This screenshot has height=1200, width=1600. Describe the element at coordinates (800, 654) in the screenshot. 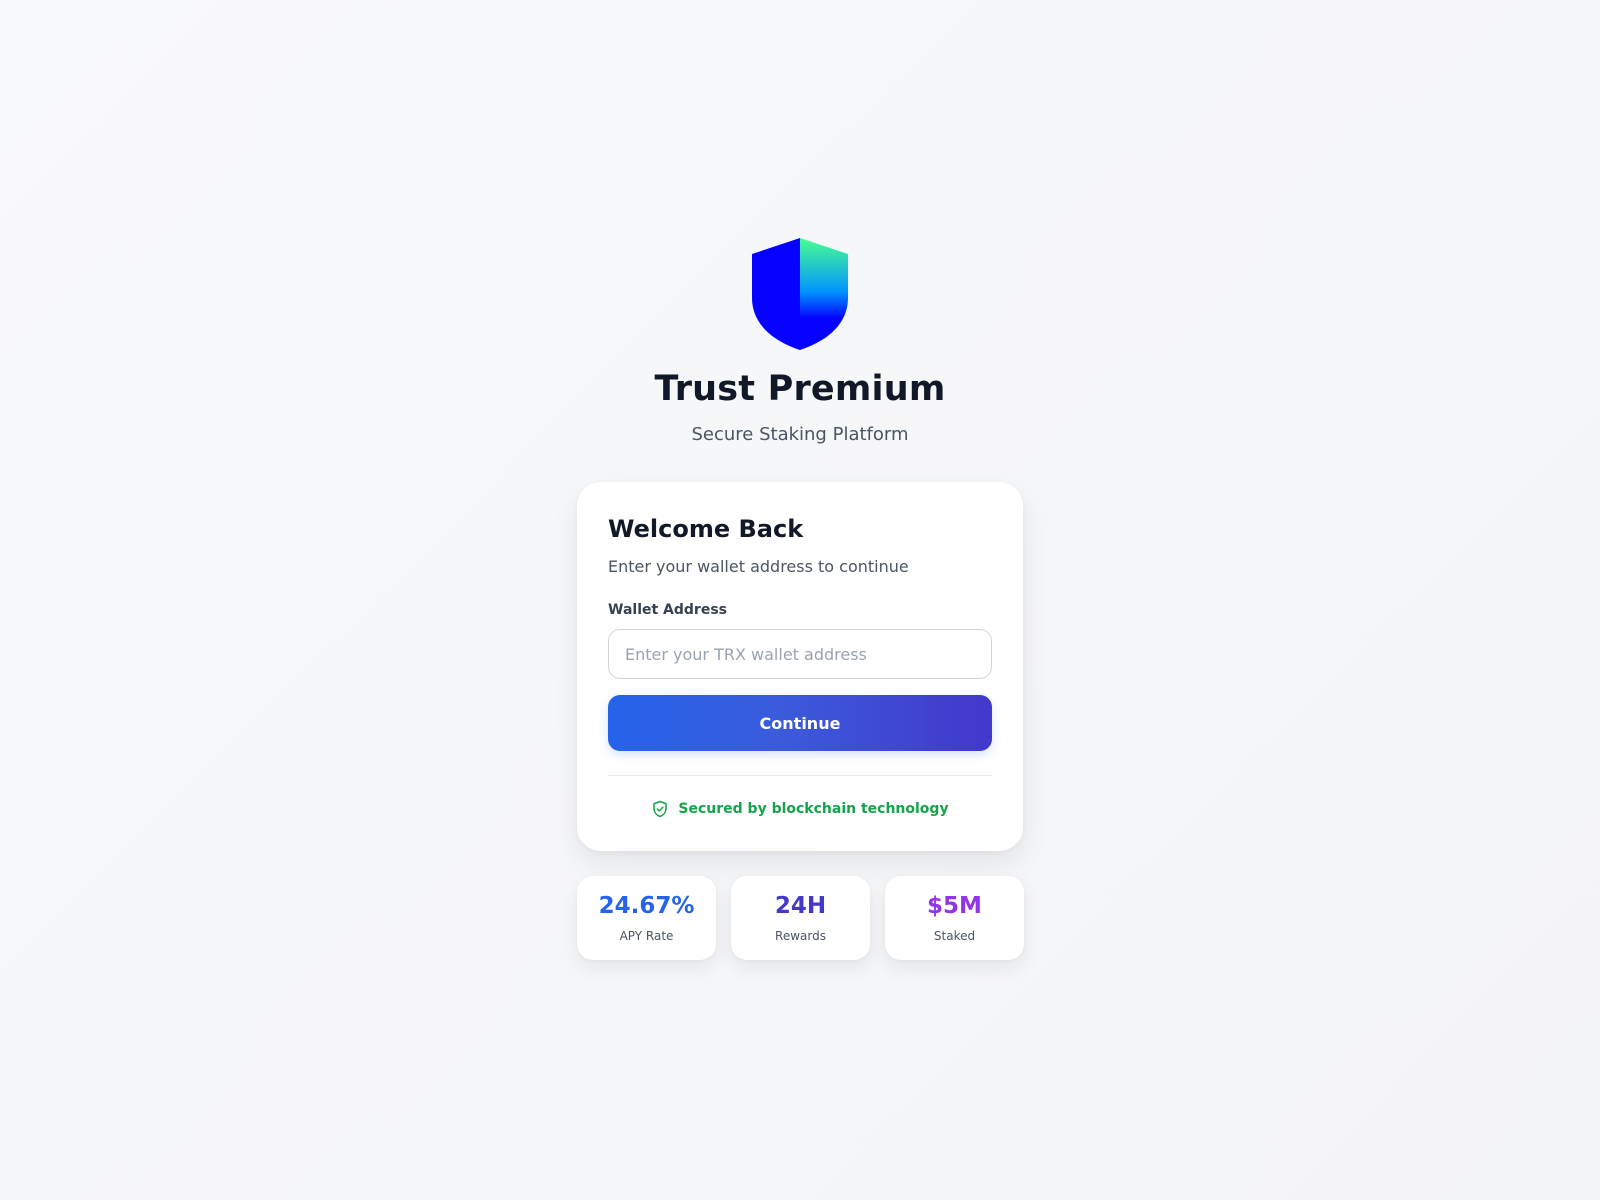

I see `wallet-address-input` at that location.